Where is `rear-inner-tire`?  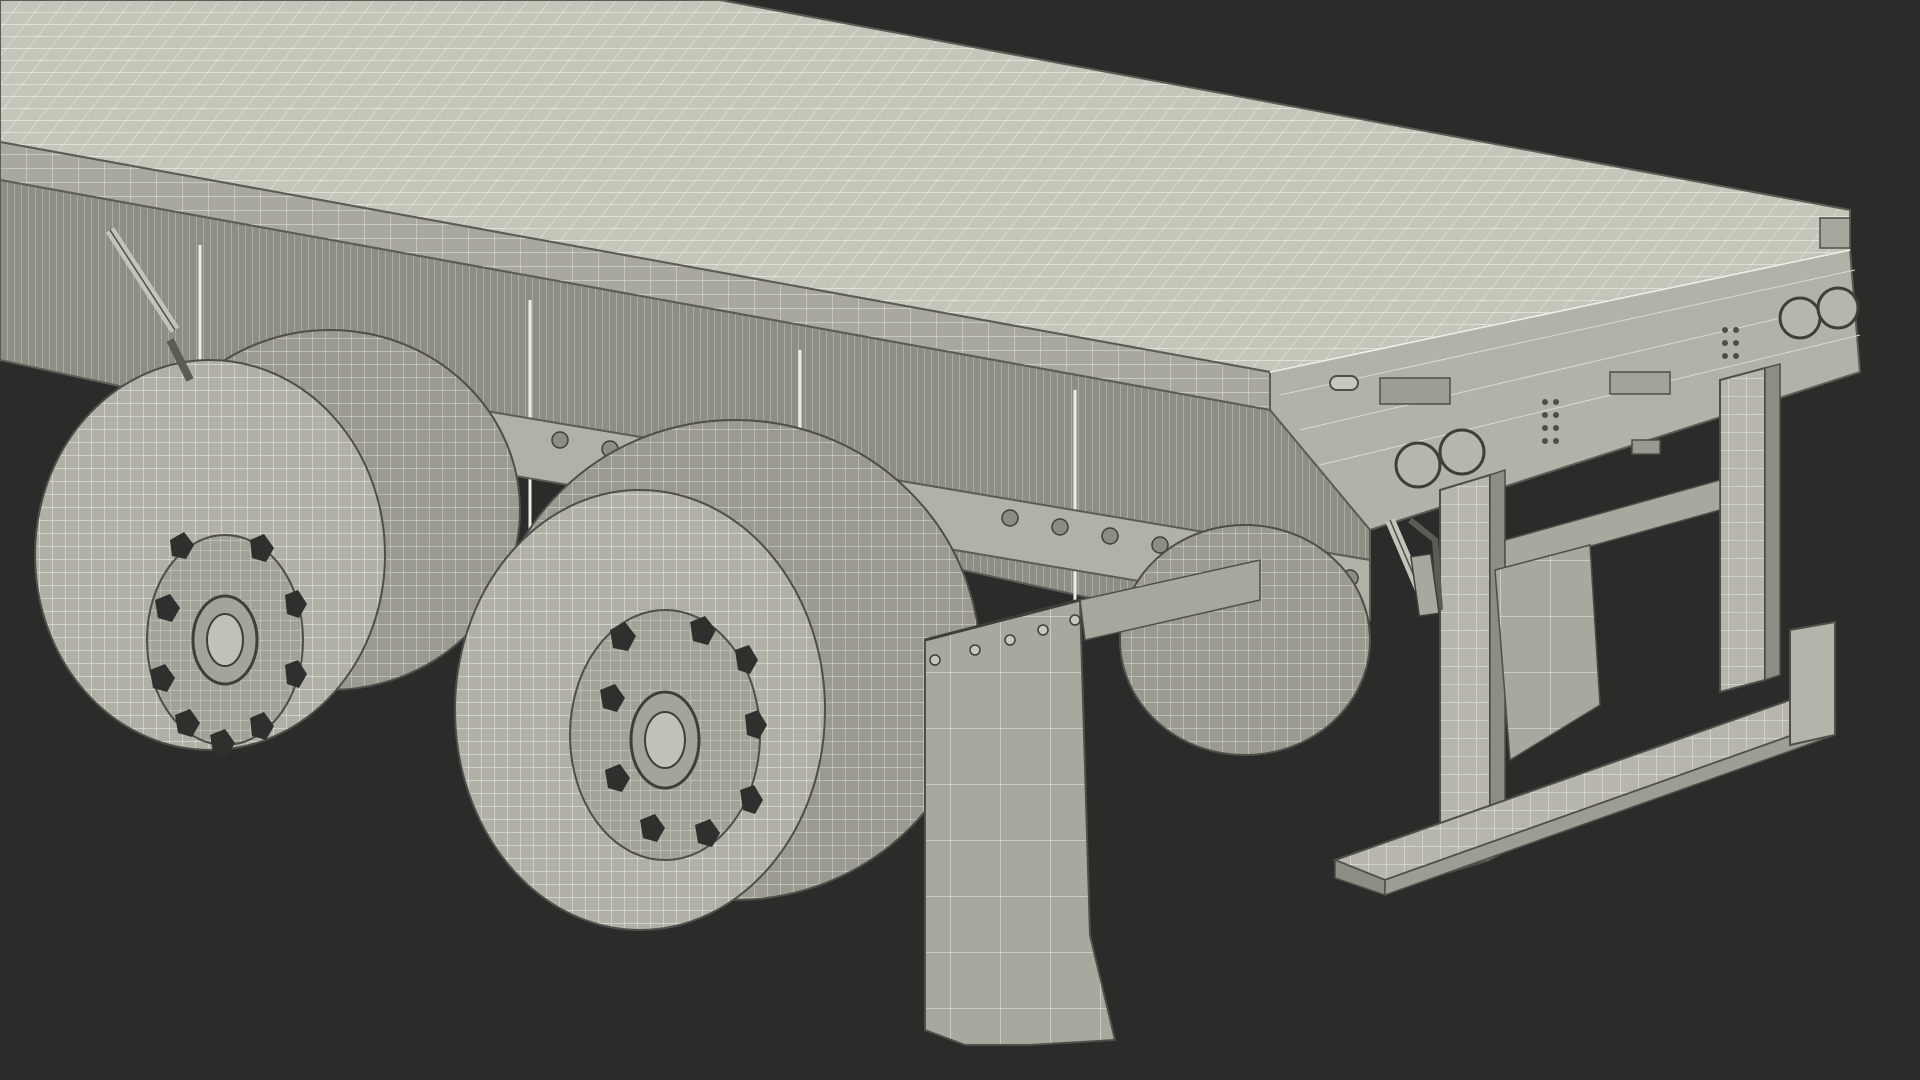 rear-inner-tire is located at coordinates (1245, 640).